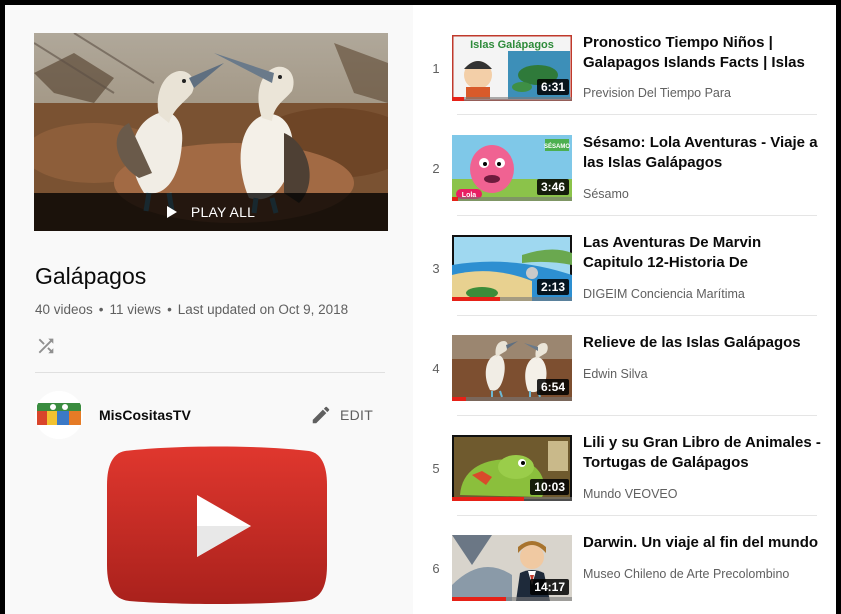  What do you see at coordinates (217, 525) in the screenshot?
I see `youtube-logo-icon` at bounding box center [217, 525].